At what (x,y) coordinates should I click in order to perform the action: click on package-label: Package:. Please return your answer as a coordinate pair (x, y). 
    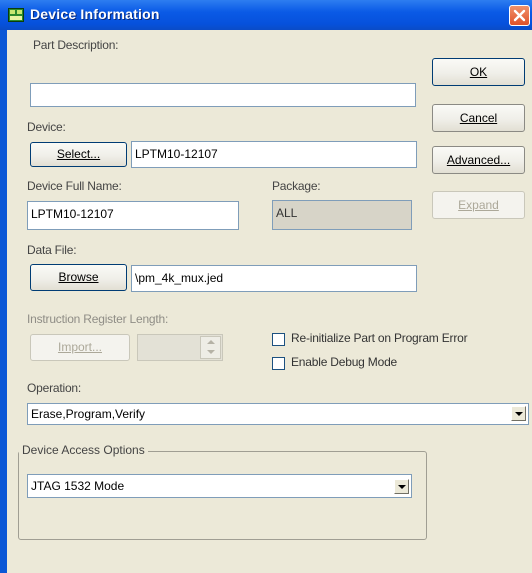
    Looking at the image, I should click on (296, 186).